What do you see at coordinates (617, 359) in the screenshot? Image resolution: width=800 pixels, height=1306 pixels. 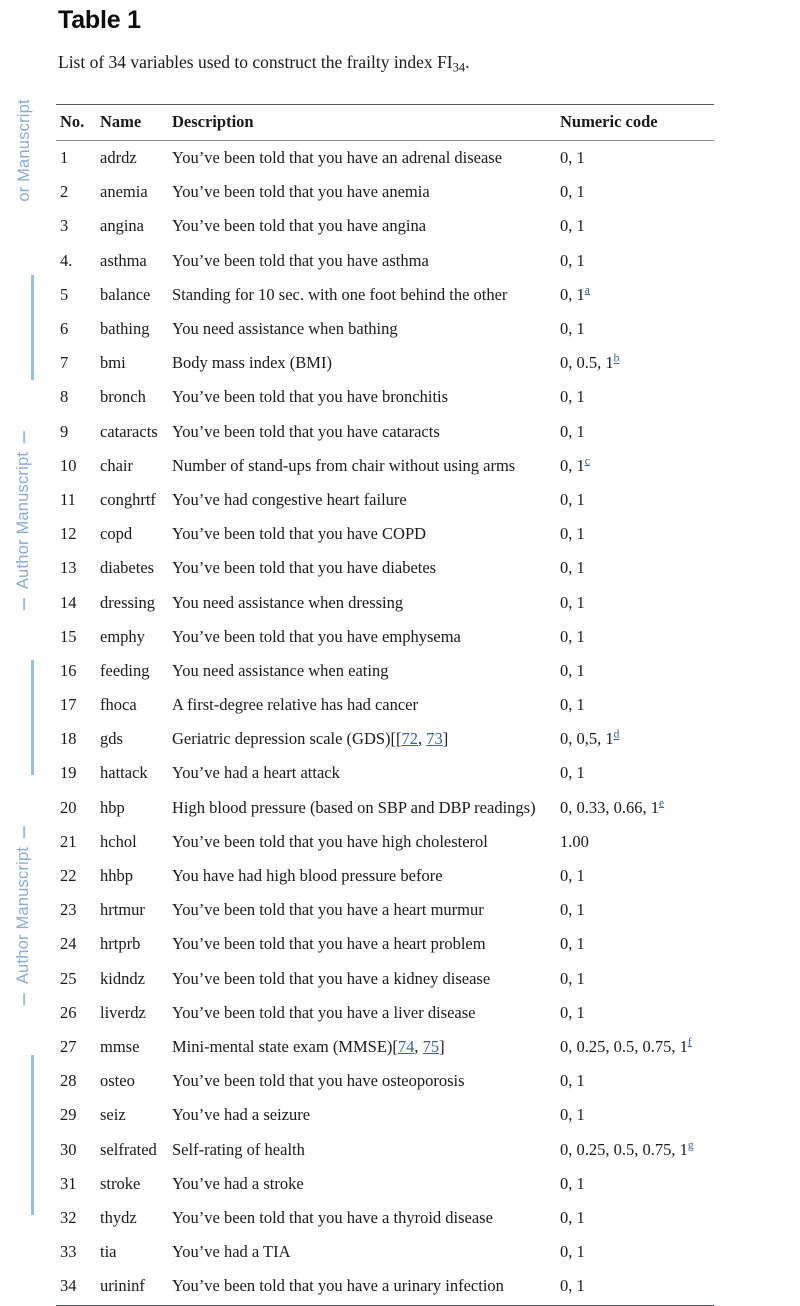 I see `footnote-marker: b` at bounding box center [617, 359].